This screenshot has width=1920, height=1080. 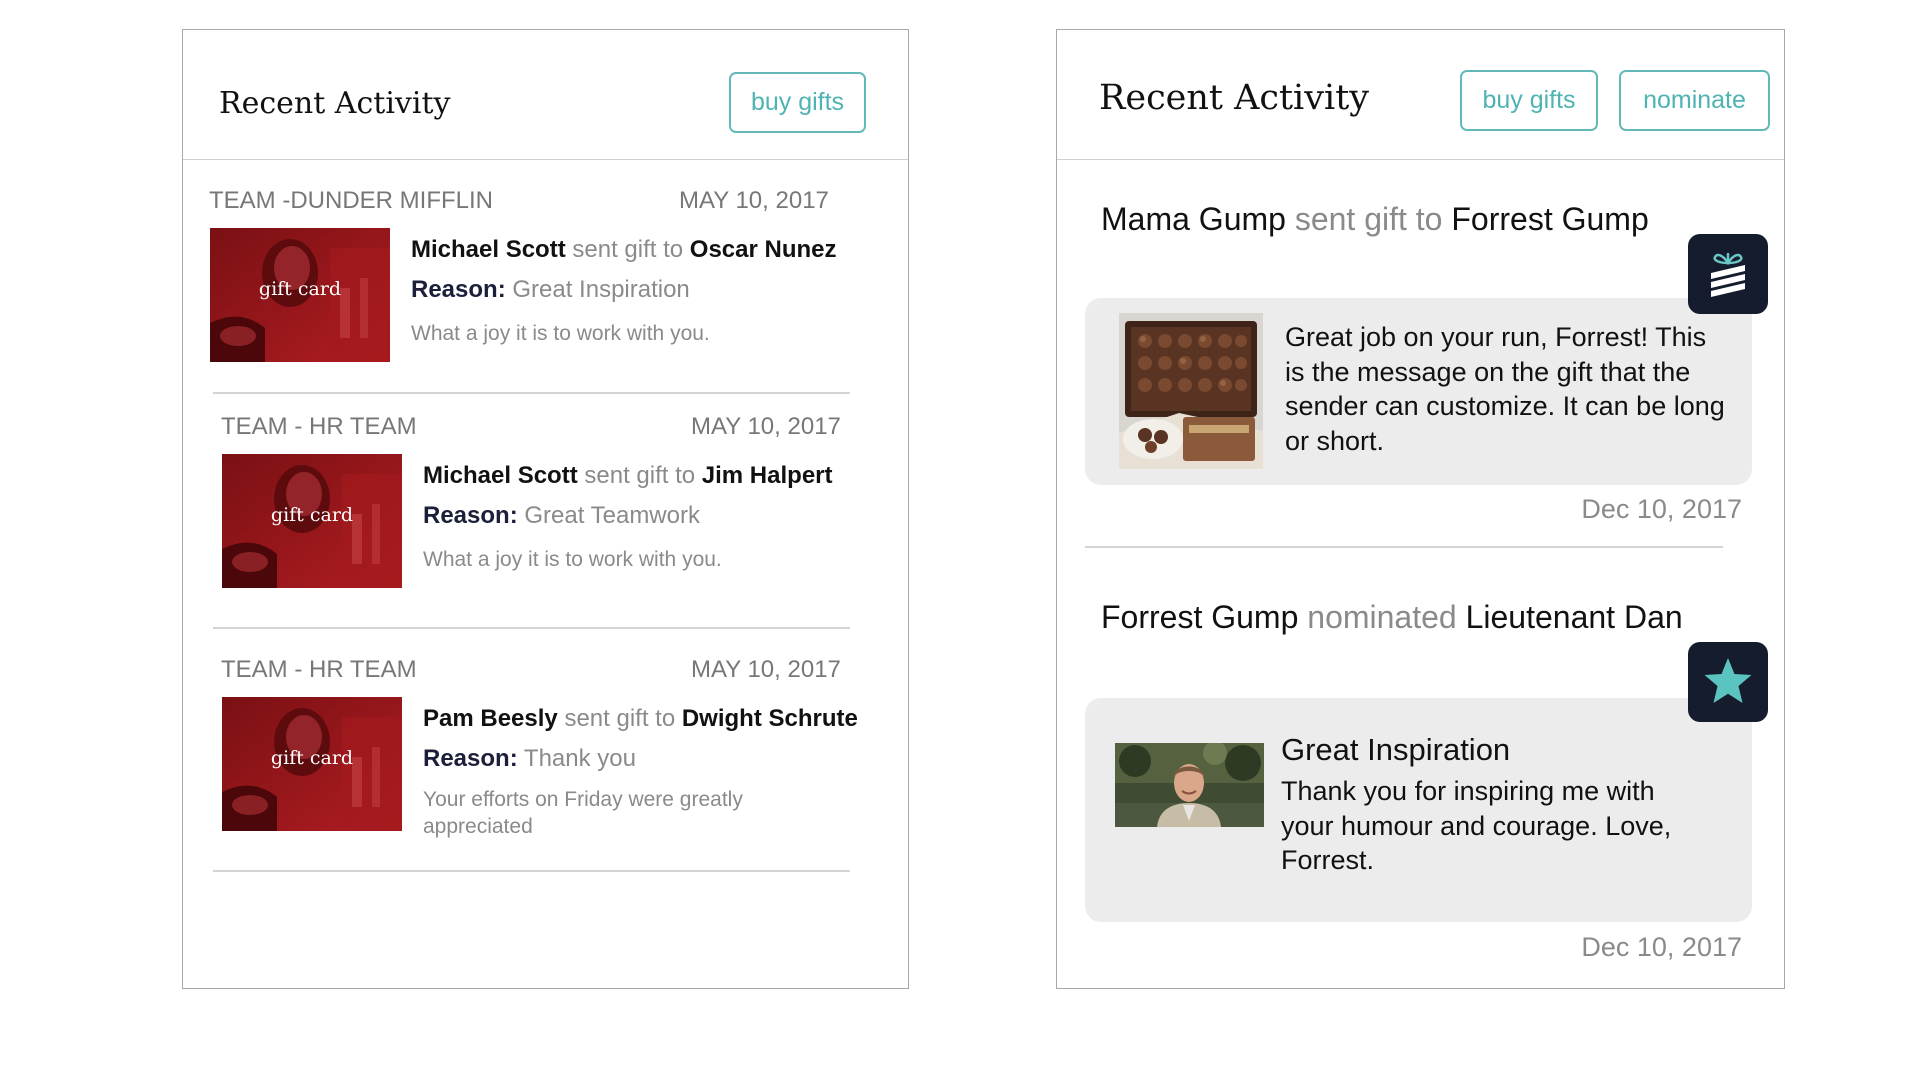 I want to click on gift-badge, so click(x=1728, y=274).